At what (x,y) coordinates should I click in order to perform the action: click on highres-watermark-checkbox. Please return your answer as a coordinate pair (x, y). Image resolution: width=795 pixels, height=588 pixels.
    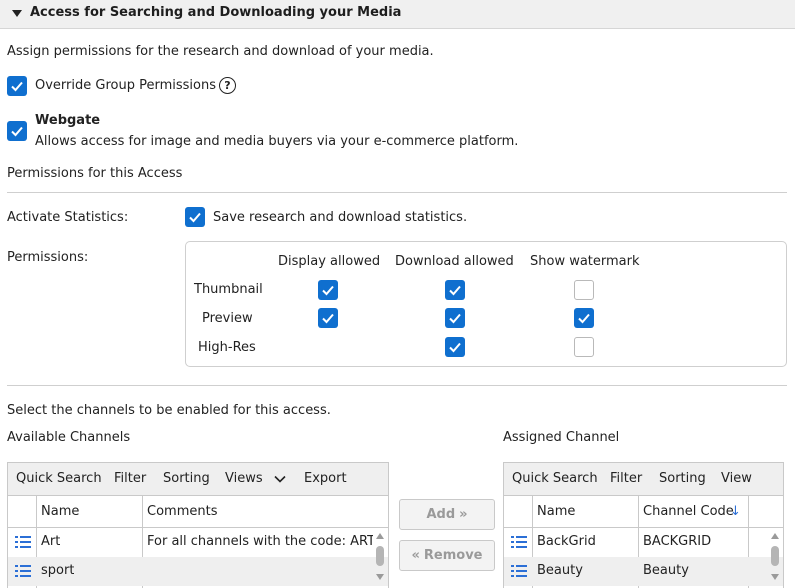
    Looking at the image, I should click on (584, 347).